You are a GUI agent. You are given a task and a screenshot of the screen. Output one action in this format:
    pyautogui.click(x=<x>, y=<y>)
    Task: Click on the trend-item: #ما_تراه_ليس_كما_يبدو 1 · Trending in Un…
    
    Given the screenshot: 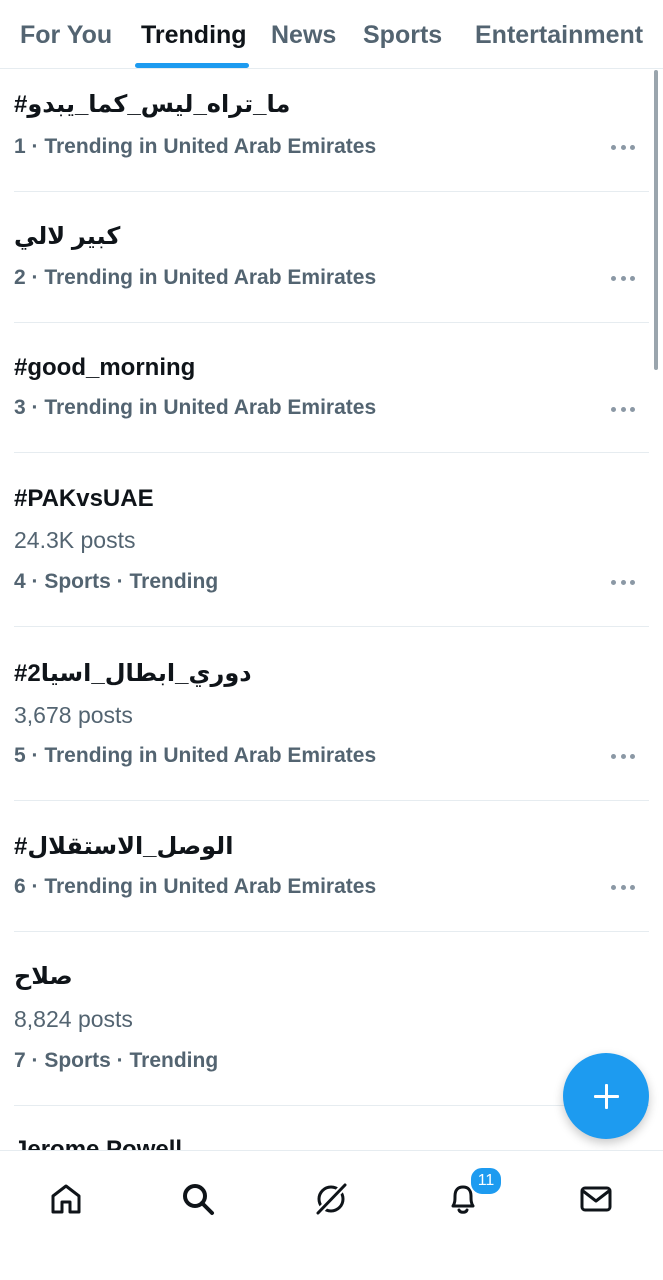 What is the action you would take?
    pyautogui.click(x=331, y=131)
    